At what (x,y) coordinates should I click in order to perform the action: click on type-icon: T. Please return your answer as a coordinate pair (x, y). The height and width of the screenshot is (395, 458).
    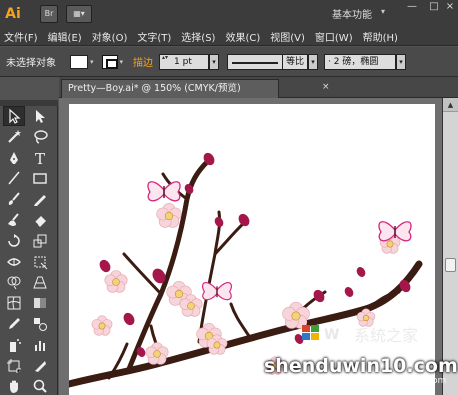
    Looking at the image, I should click on (40, 158).